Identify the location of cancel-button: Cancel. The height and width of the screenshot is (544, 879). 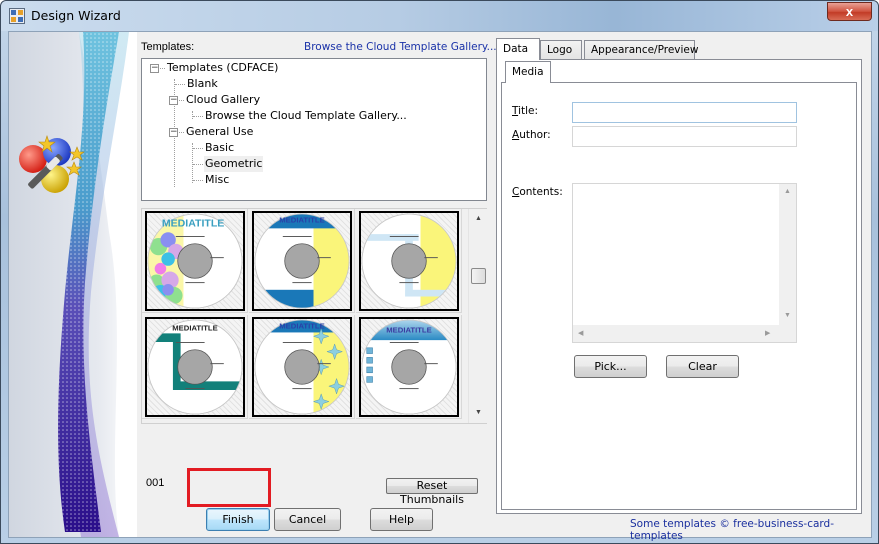
(307, 519).